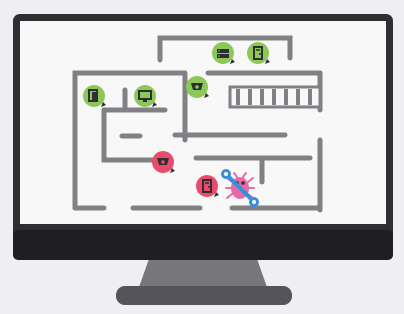 Image resolution: width=404 pixels, height=314 pixels. Describe the element at coordinates (204, 295) in the screenshot. I see `monitor-base` at that location.